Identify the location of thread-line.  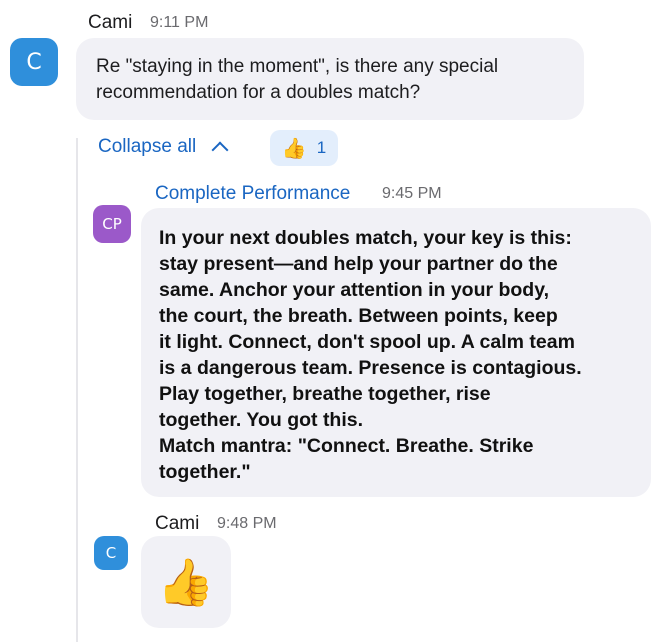
(77, 390).